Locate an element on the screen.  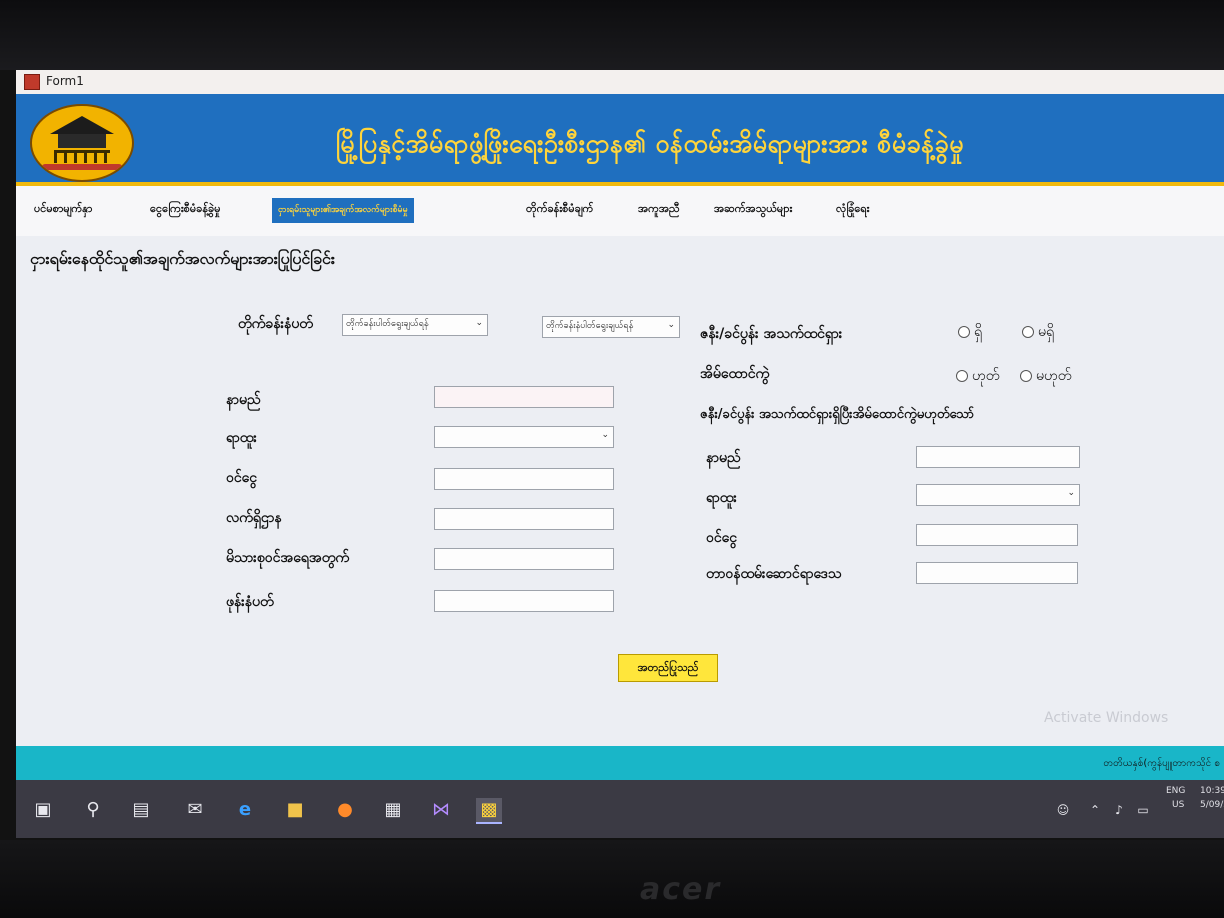
menu-item-apartments: တိုက်ခန်းစီမံချက် is located at coordinates (559, 210).